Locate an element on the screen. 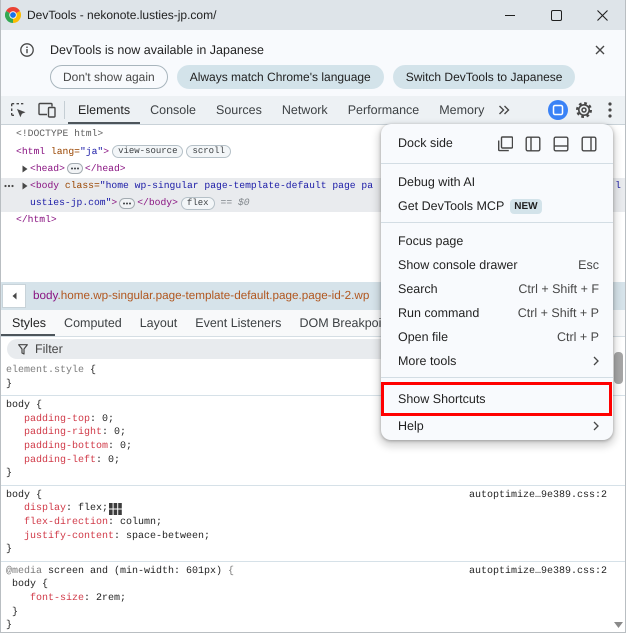  infobar-button: Always match Chrome's language is located at coordinates (280, 77).